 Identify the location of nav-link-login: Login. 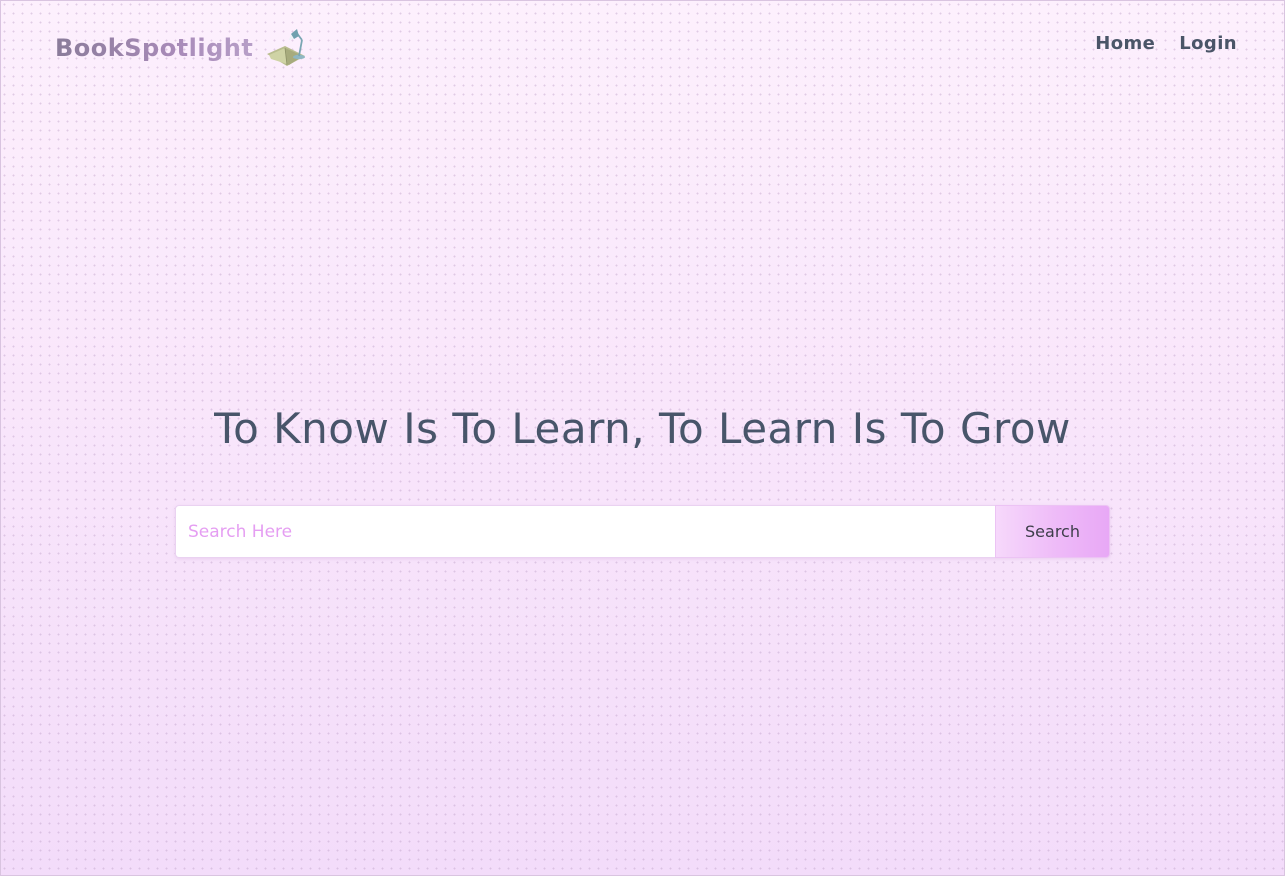
(1208, 43).